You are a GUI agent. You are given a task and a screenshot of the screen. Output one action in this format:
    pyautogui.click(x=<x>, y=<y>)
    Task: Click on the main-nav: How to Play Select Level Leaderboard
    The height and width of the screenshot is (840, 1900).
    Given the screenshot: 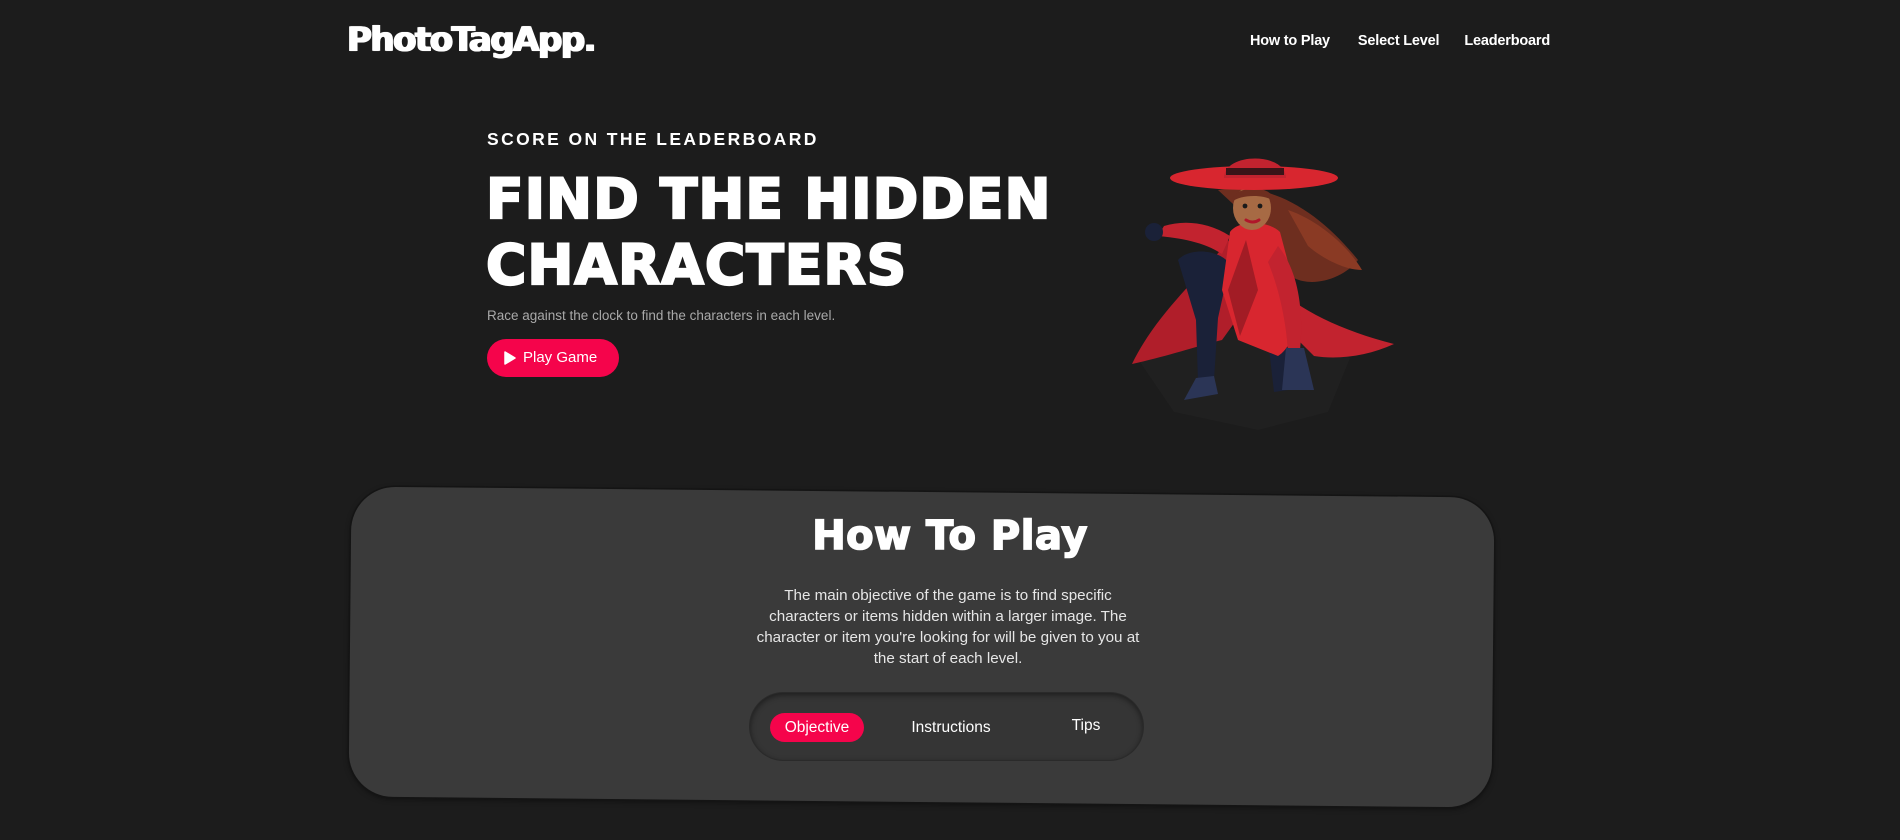 What is the action you would take?
    pyautogui.click(x=1400, y=41)
    